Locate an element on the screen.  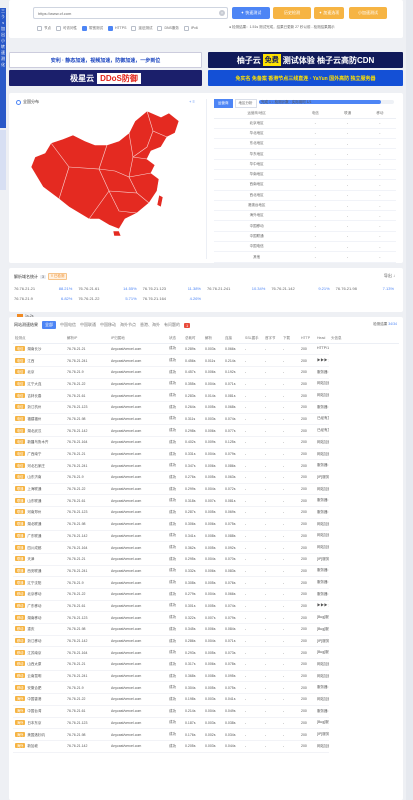
scrollbar-track is located at coordinates (409, 400).